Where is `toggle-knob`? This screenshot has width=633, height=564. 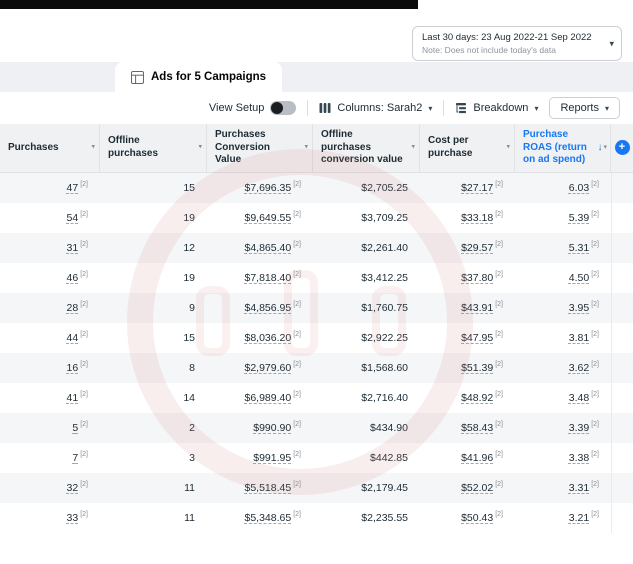 toggle-knob is located at coordinates (277, 108).